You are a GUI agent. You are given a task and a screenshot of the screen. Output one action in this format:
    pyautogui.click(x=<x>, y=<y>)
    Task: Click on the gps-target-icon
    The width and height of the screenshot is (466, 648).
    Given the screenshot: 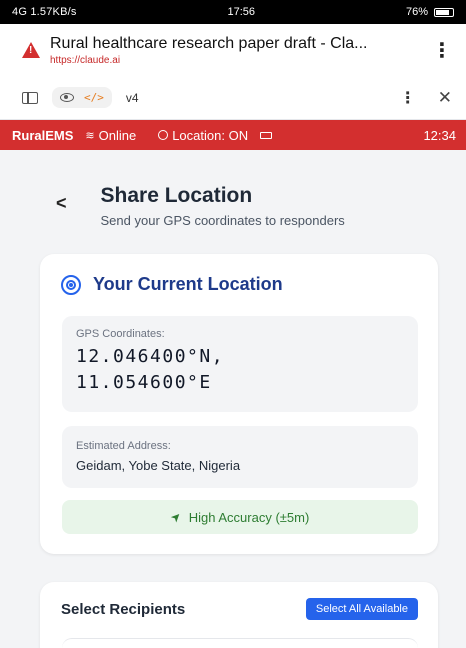 What is the action you would take?
    pyautogui.click(x=71, y=284)
    